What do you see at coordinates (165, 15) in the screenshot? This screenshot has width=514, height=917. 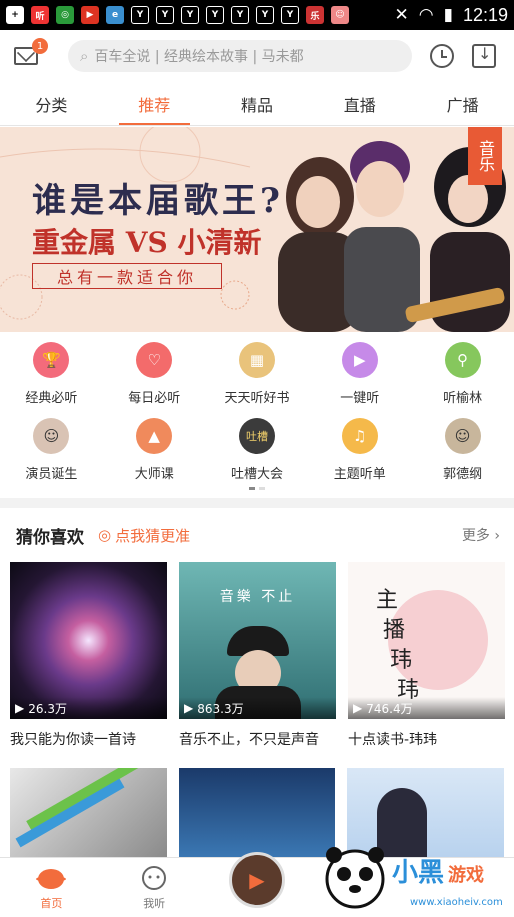 I see `chat-icon: Y` at bounding box center [165, 15].